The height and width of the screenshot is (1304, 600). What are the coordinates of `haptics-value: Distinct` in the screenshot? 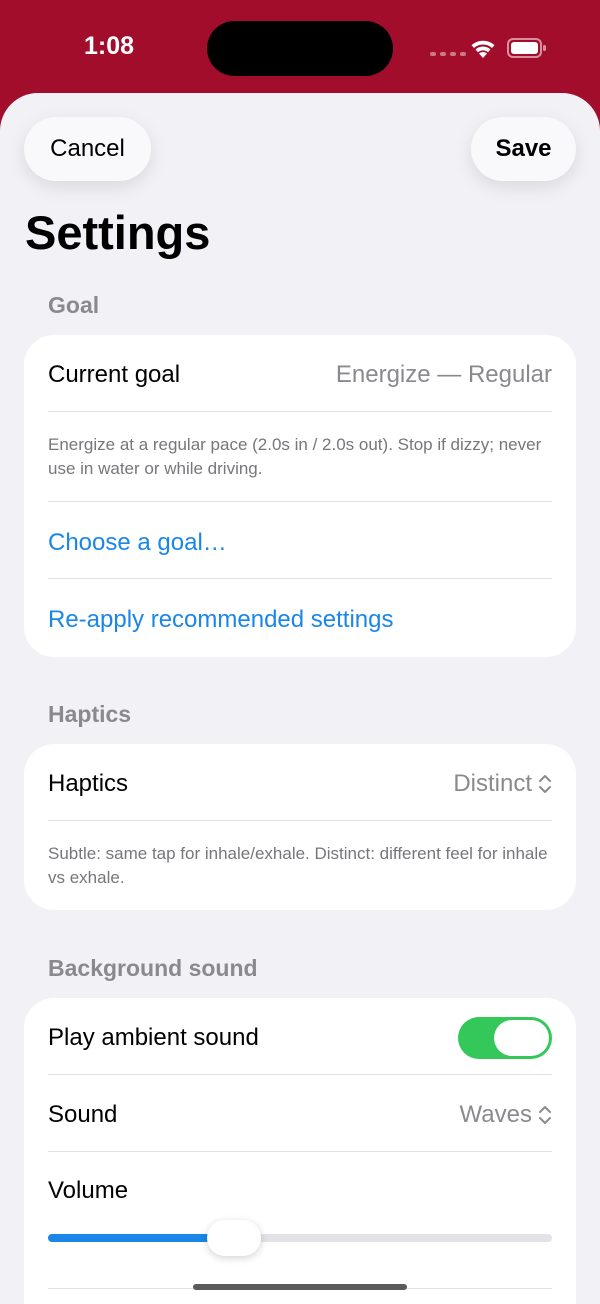 It's located at (492, 783).